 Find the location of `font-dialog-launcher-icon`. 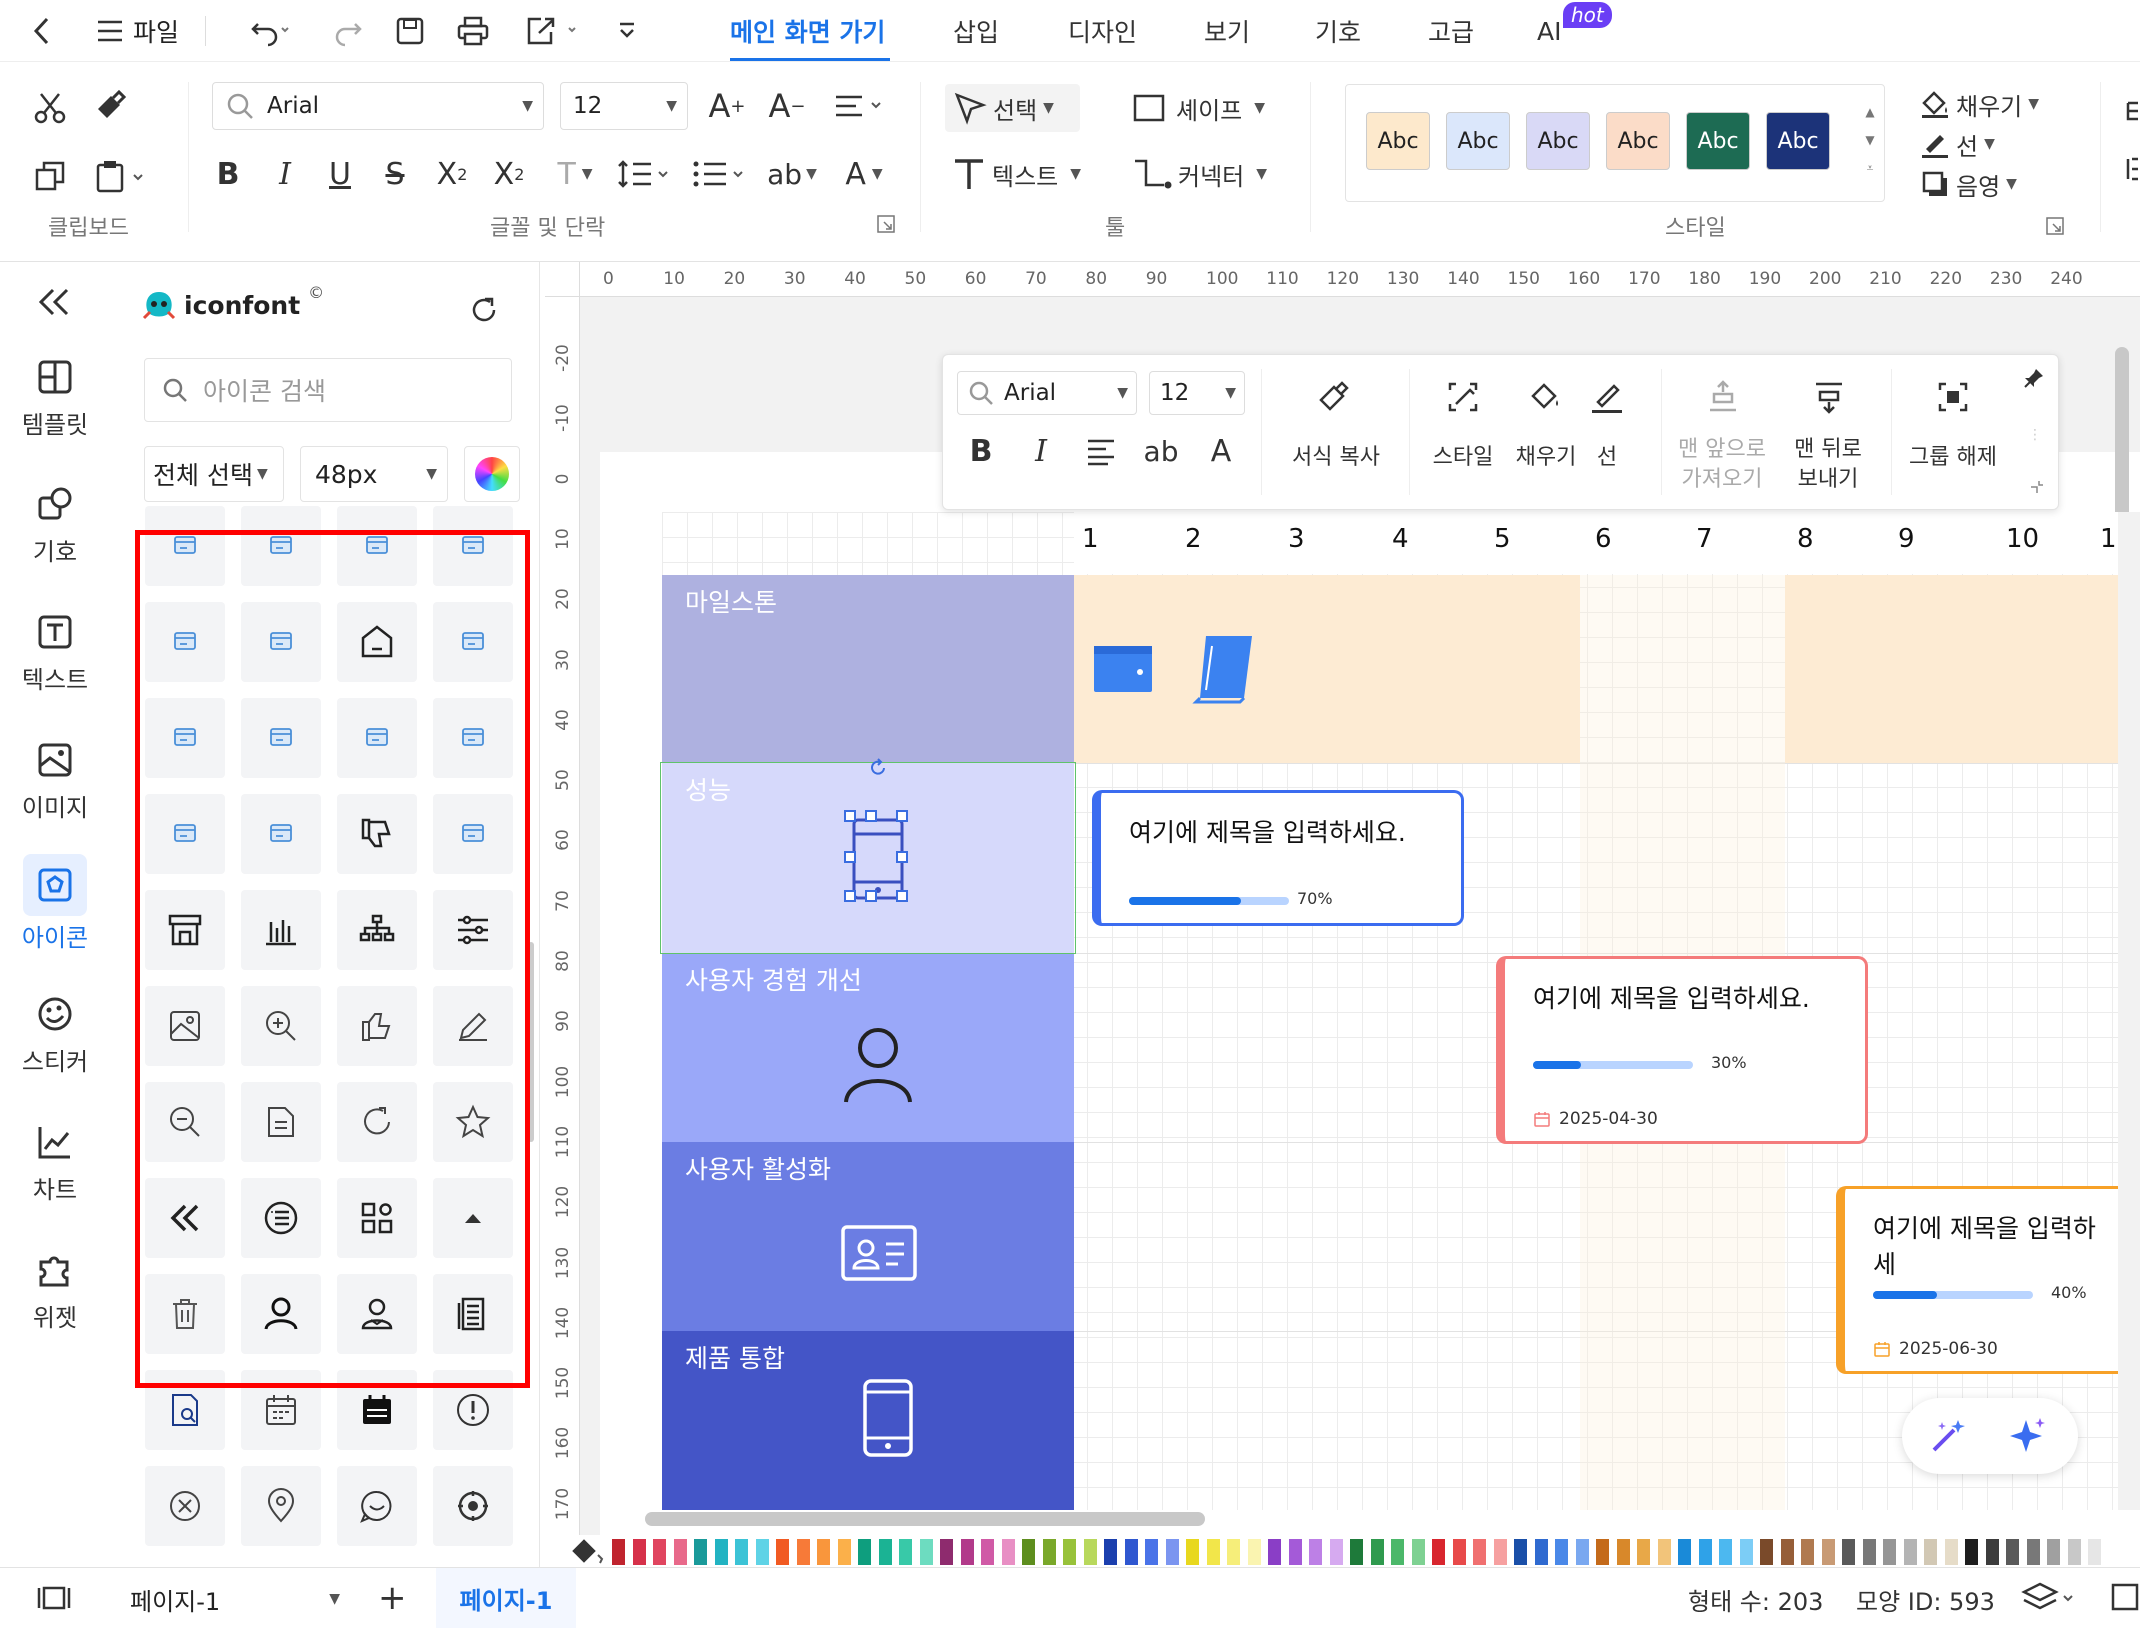

font-dialog-launcher-icon is located at coordinates (886, 224).